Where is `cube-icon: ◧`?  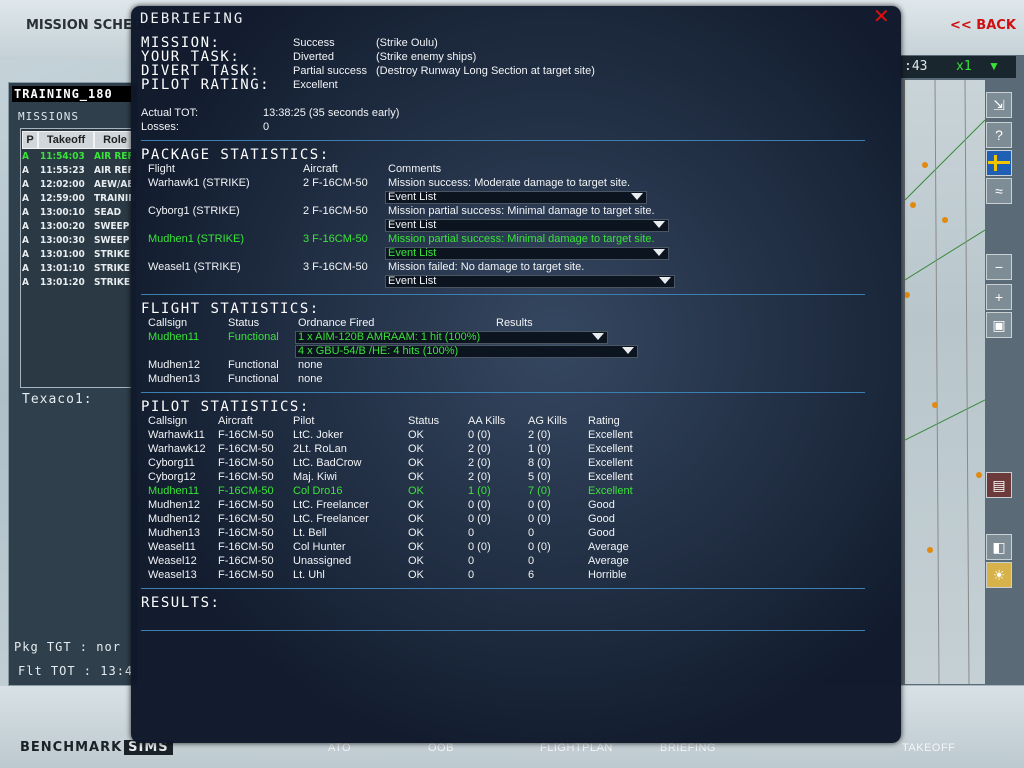 cube-icon: ◧ is located at coordinates (999, 547).